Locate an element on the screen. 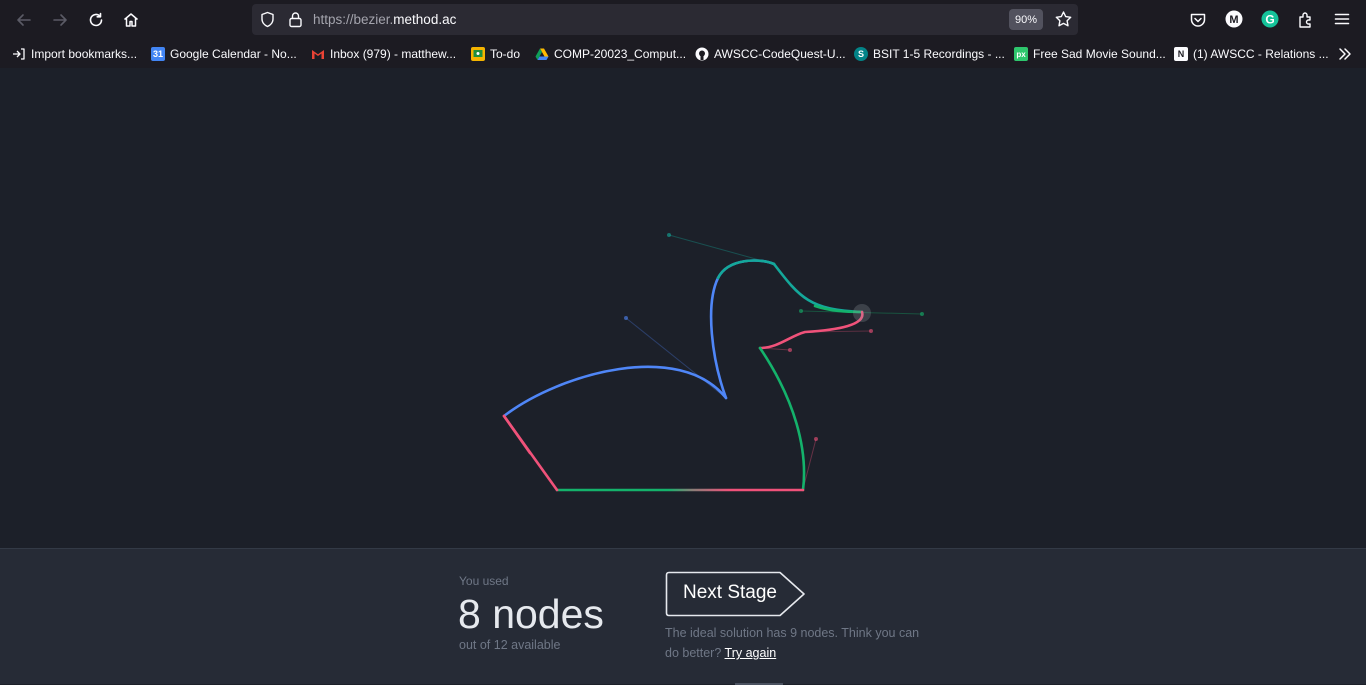  try-again-link: Try again is located at coordinates (751, 653).